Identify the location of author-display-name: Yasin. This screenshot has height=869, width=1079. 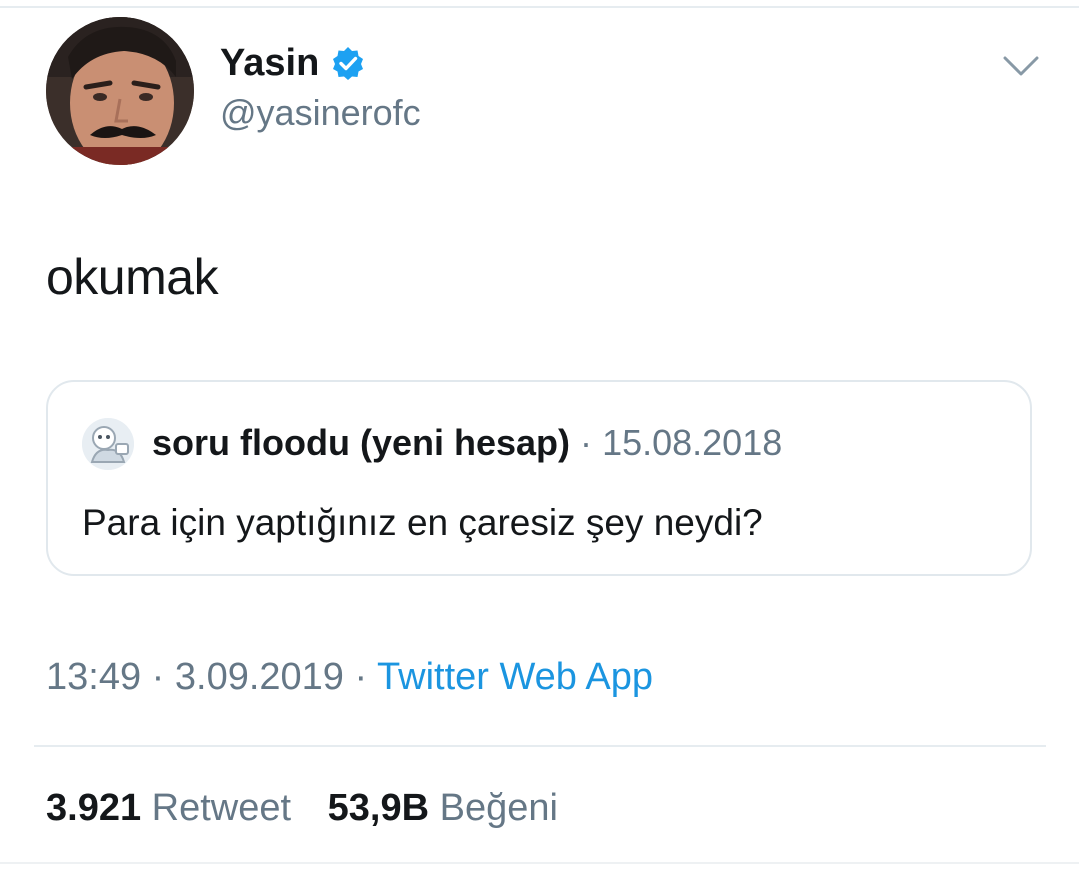
(269, 63).